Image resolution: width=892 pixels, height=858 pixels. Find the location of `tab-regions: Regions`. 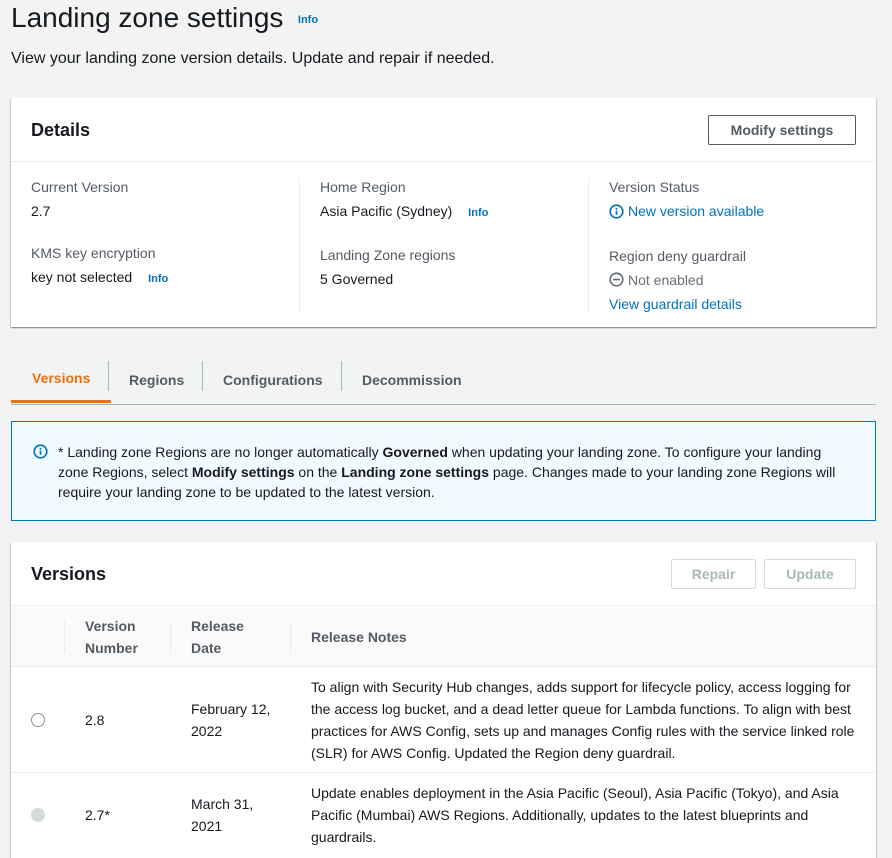

tab-regions: Regions is located at coordinates (156, 379).